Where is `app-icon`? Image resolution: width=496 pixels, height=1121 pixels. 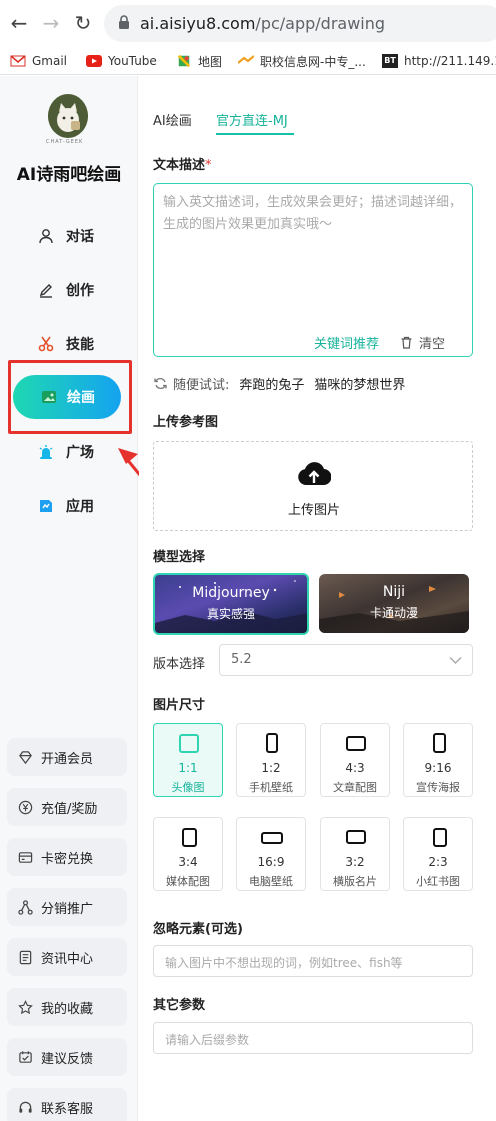
app-icon is located at coordinates (46, 506).